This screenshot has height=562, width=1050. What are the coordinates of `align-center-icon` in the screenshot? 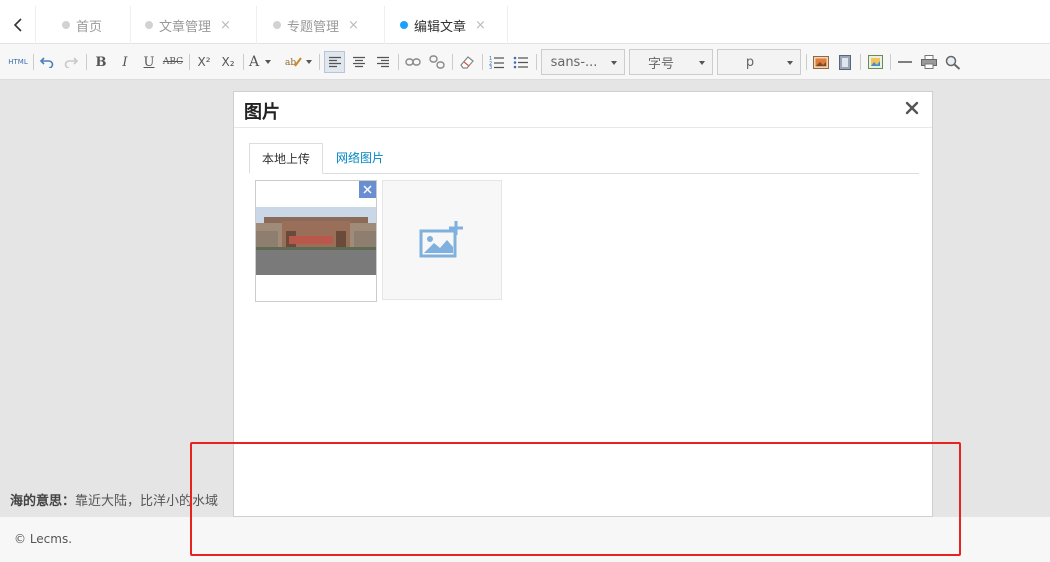 It's located at (359, 62).